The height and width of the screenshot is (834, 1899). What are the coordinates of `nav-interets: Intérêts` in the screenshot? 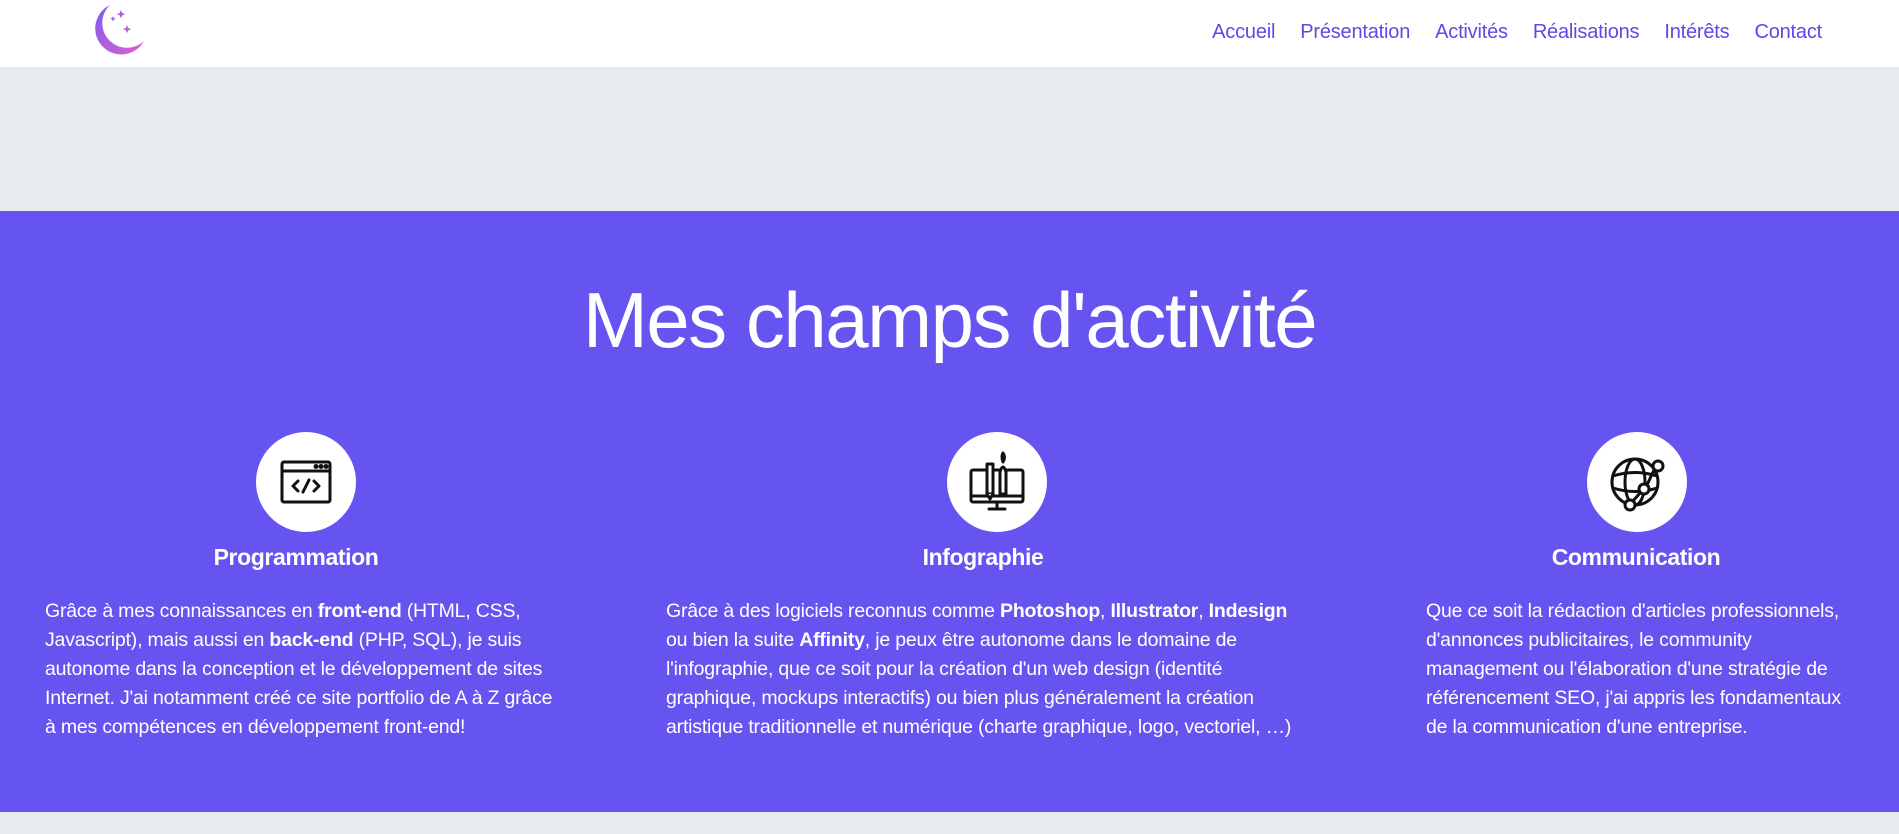 It's located at (1696, 32).